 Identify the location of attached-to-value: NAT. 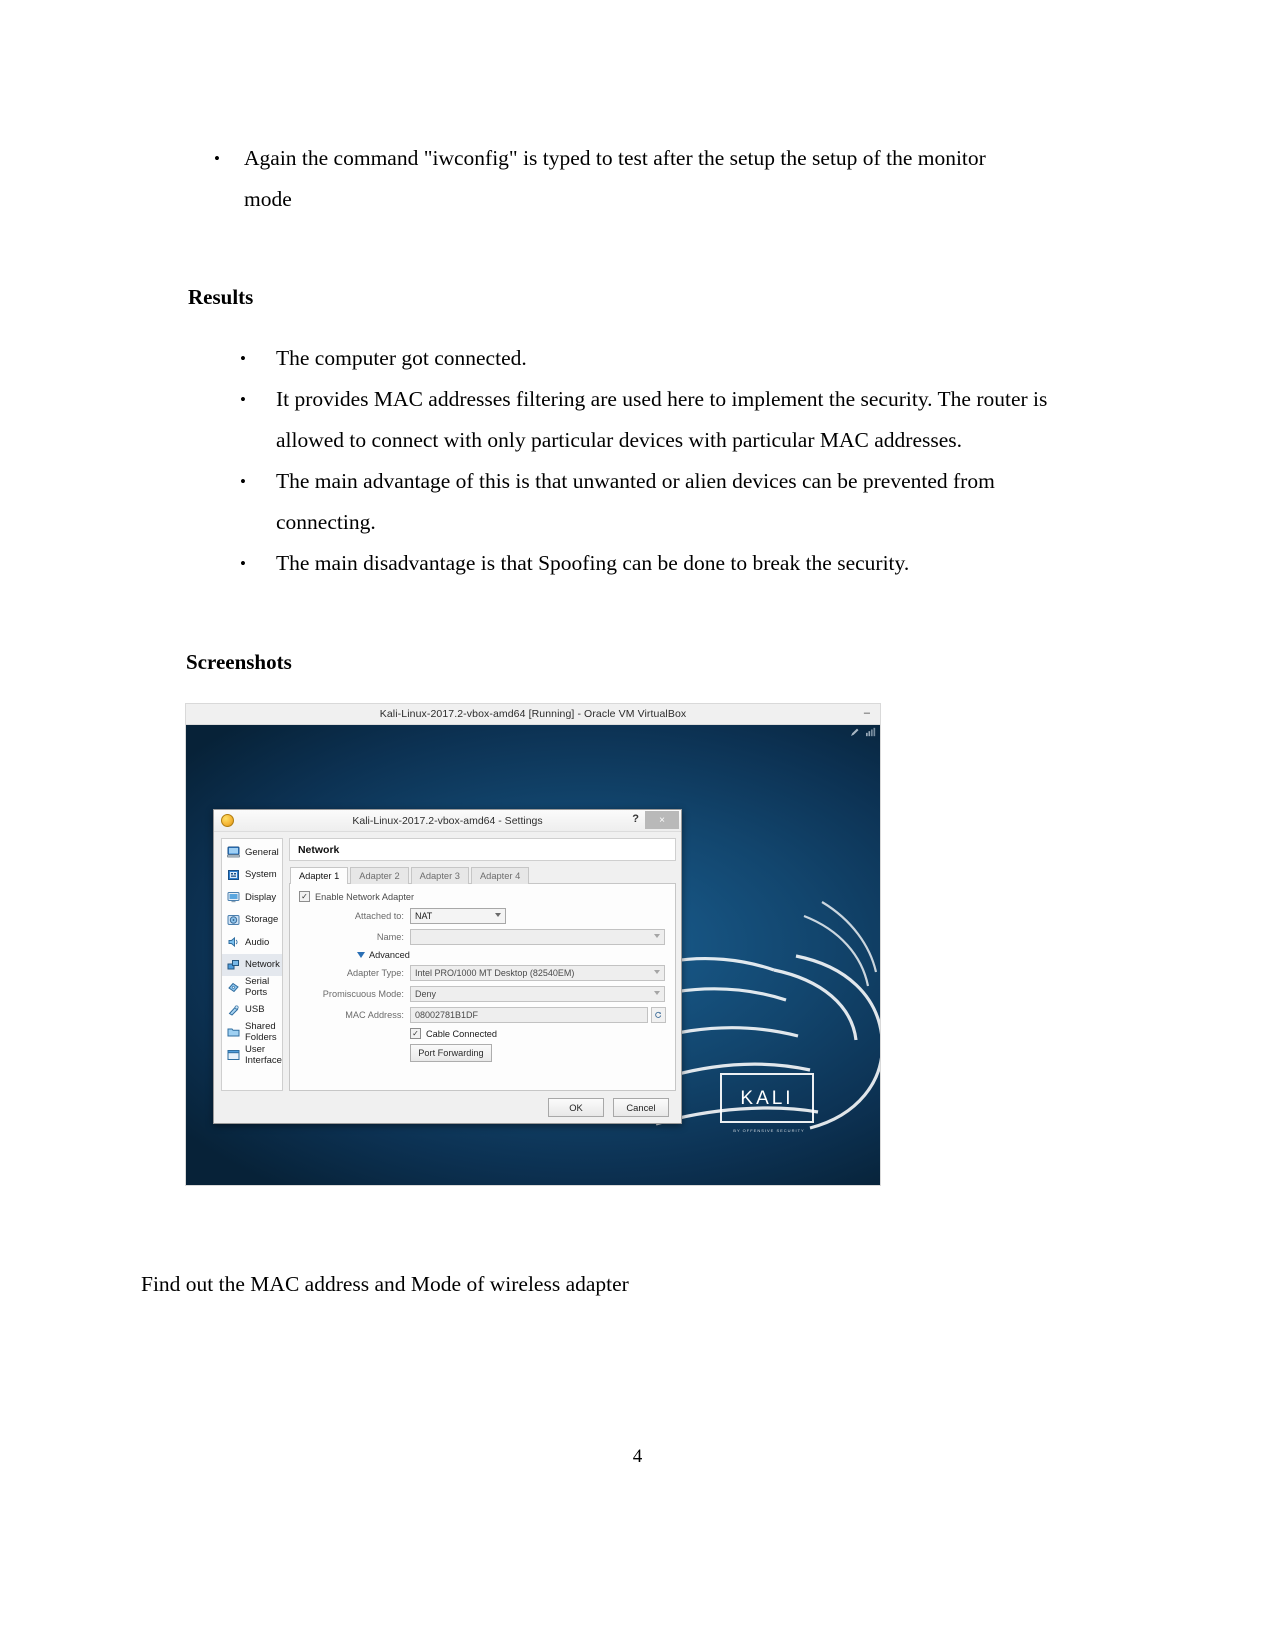
(423, 916).